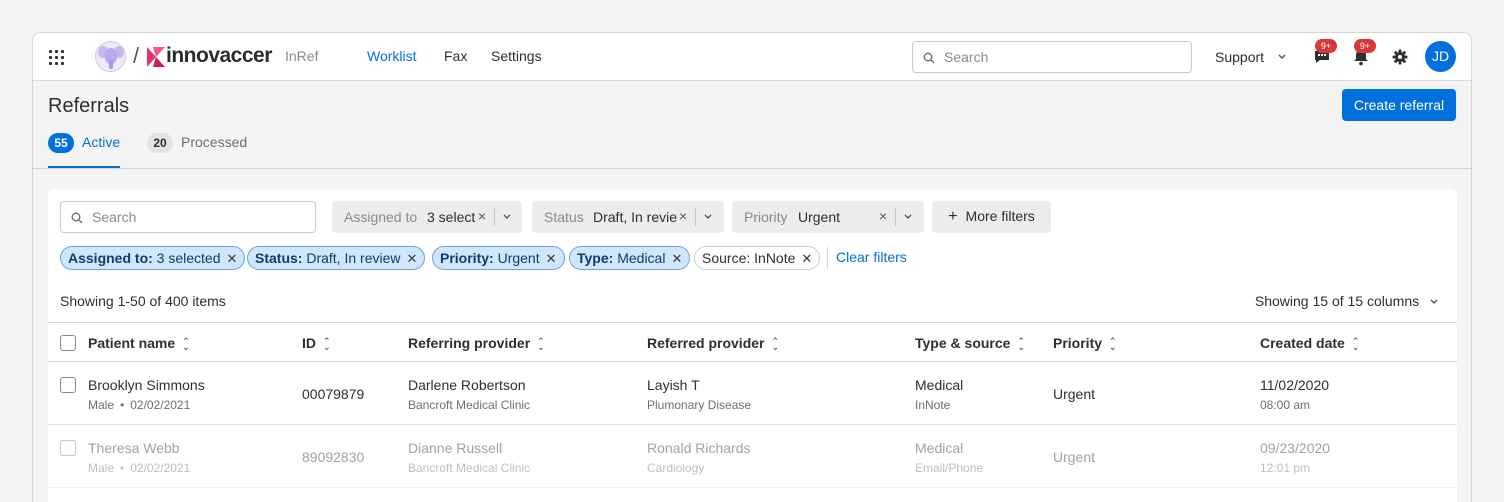 The height and width of the screenshot is (502, 1504). I want to click on more-filters-button: + More filters, so click(991, 217).